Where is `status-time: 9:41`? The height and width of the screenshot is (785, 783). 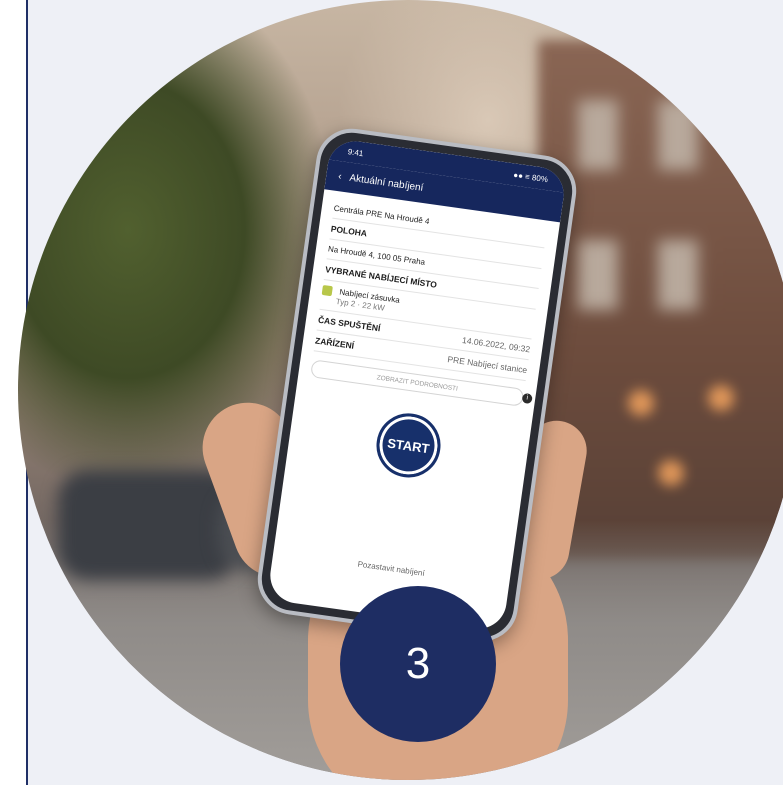 status-time: 9:41 is located at coordinates (355, 152).